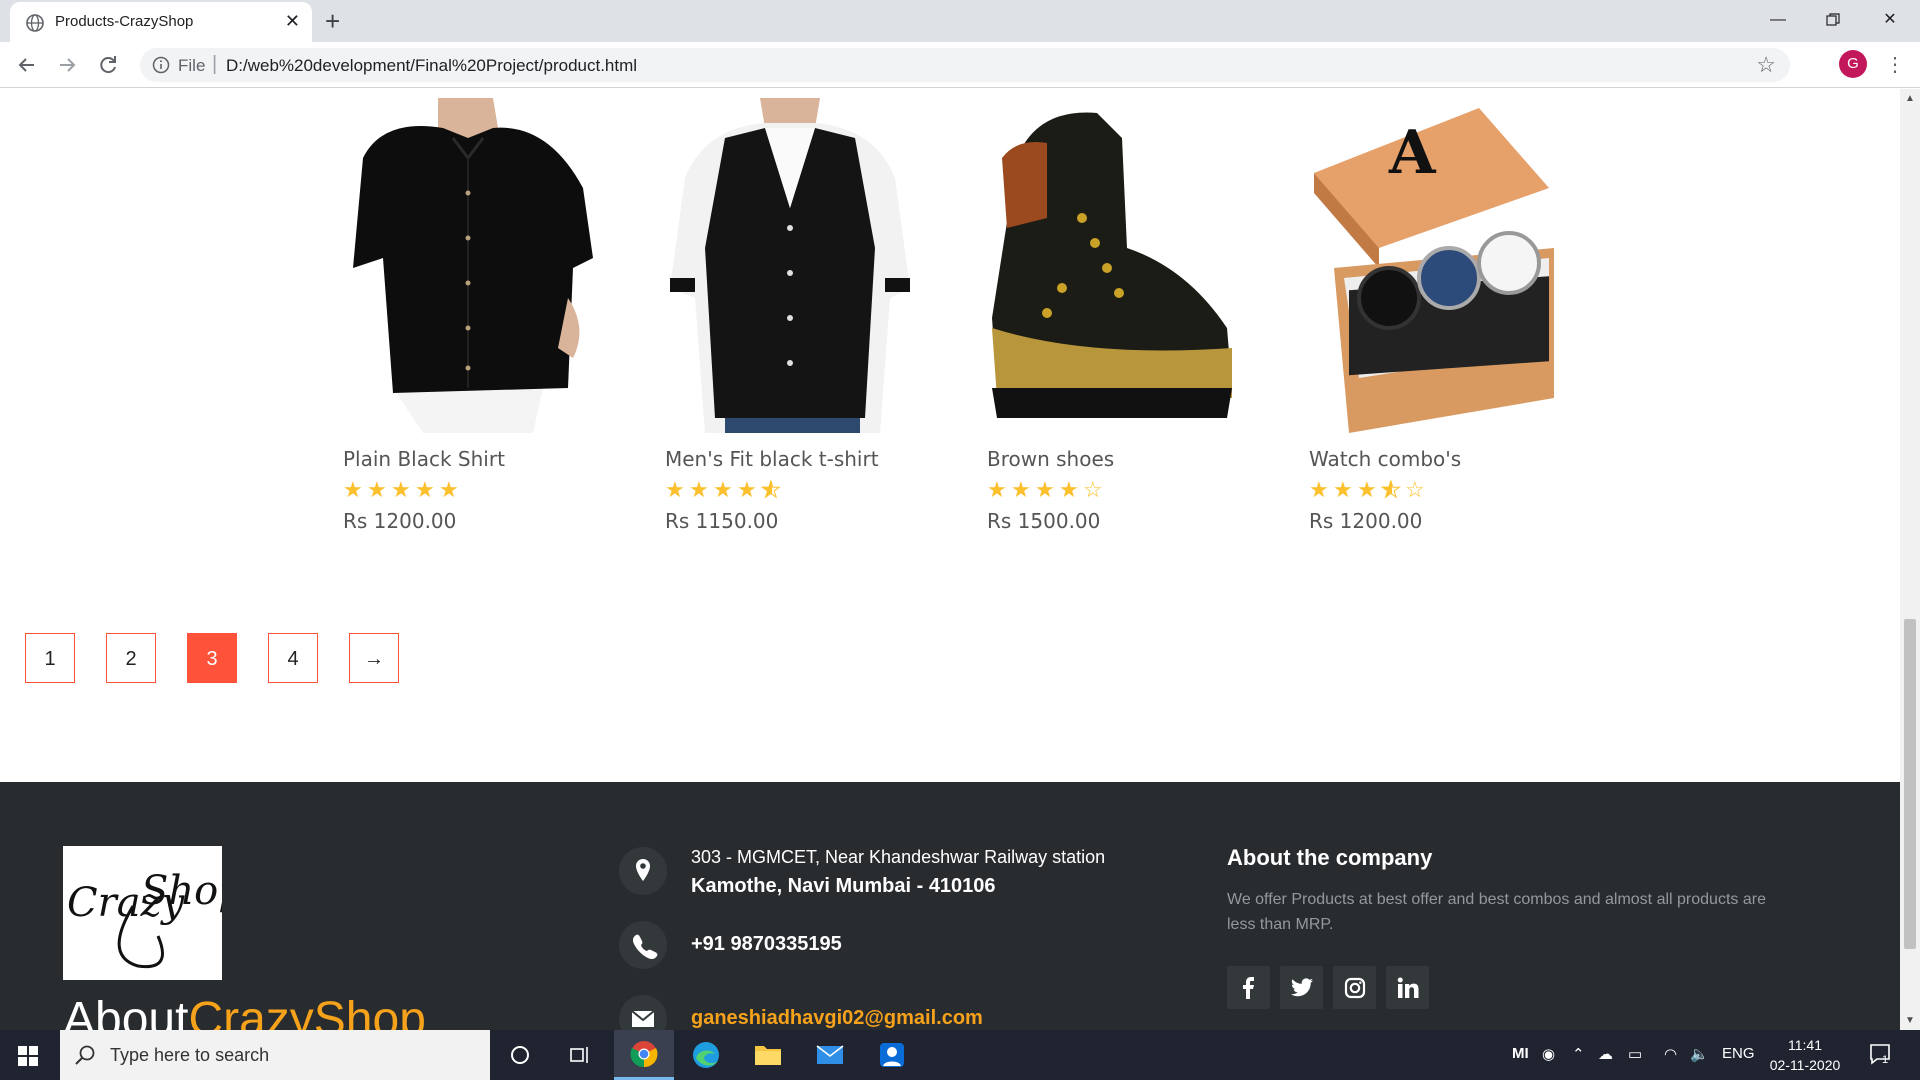  I want to click on task-view-icon, so click(580, 1055).